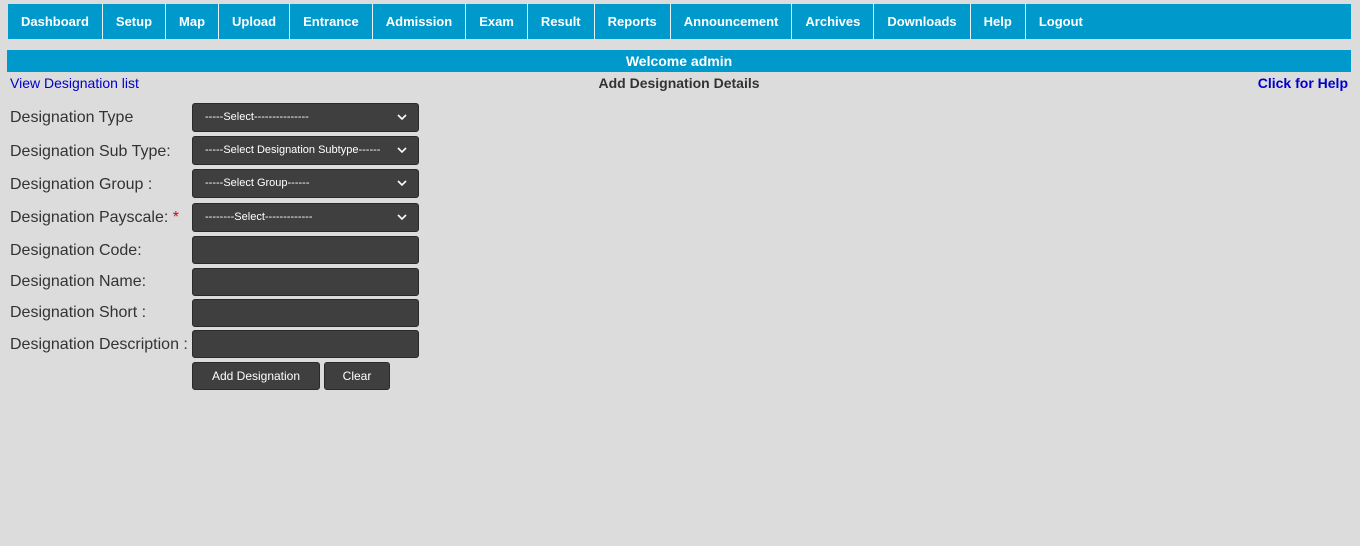  What do you see at coordinates (99, 344) in the screenshot?
I see `designation-description-label: Designation Description :` at bounding box center [99, 344].